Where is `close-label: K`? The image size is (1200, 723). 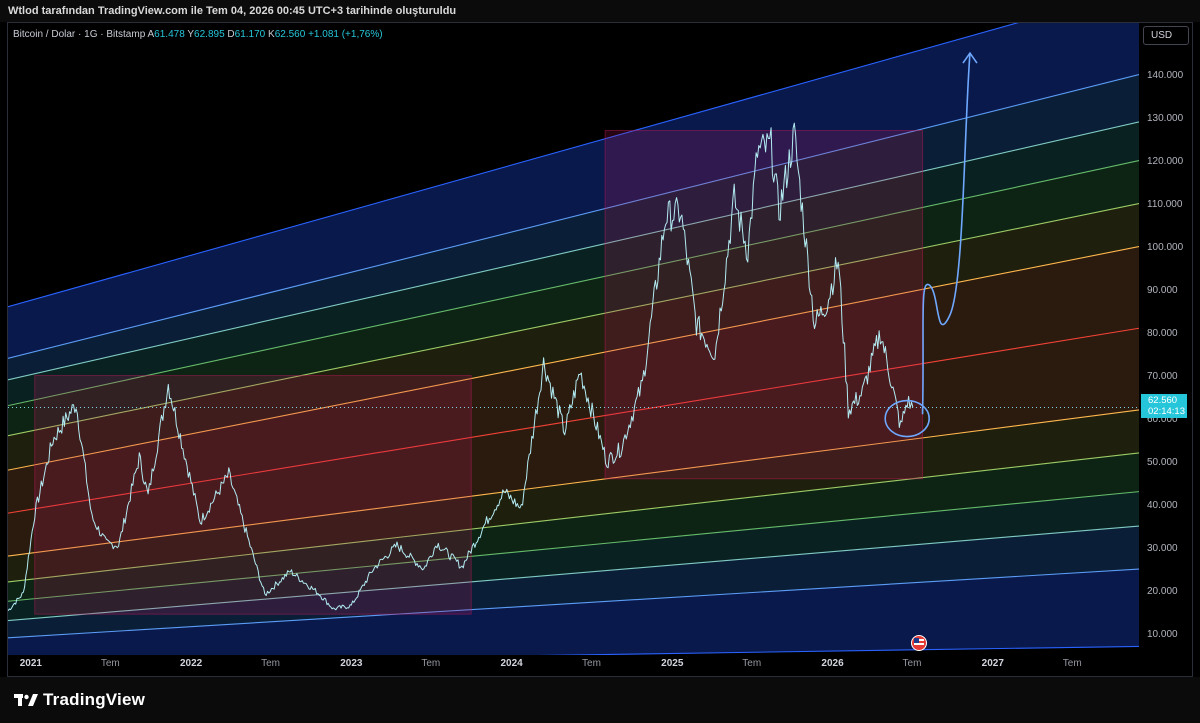 close-label: K is located at coordinates (271, 34).